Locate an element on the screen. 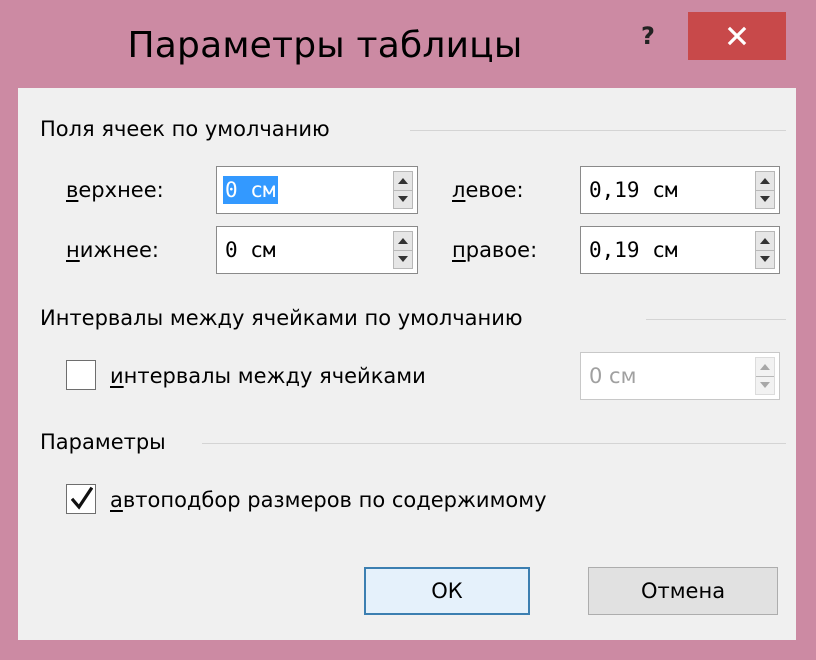 The image size is (816, 660). bottom-margin-value: 0 см is located at coordinates (250, 250).